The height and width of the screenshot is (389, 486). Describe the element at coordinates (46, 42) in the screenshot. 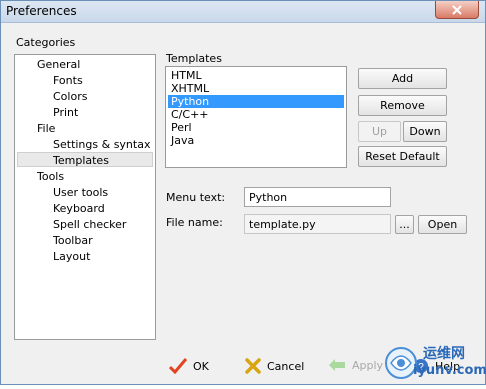

I see `categories-label: Categories` at that location.